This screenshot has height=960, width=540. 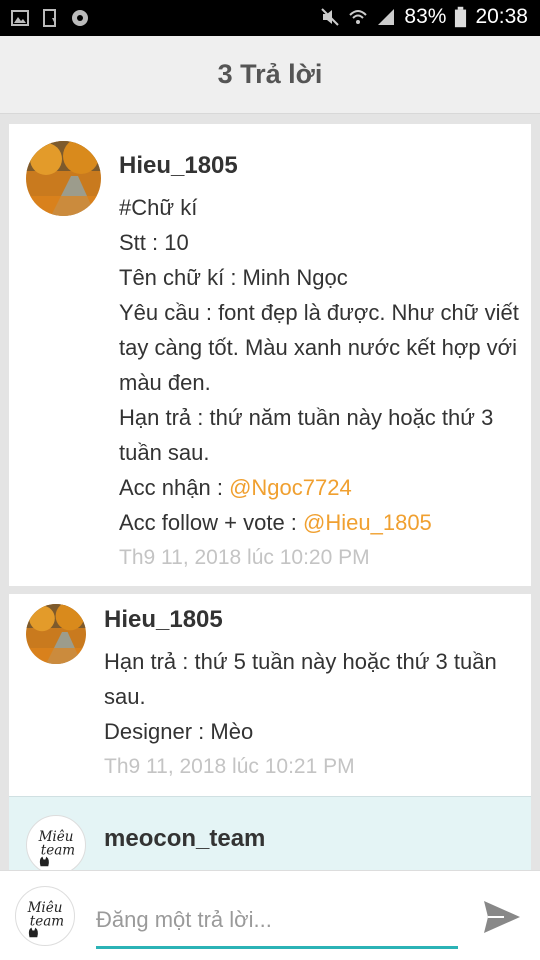 I want to click on reply-input, so click(x=277, y=921).